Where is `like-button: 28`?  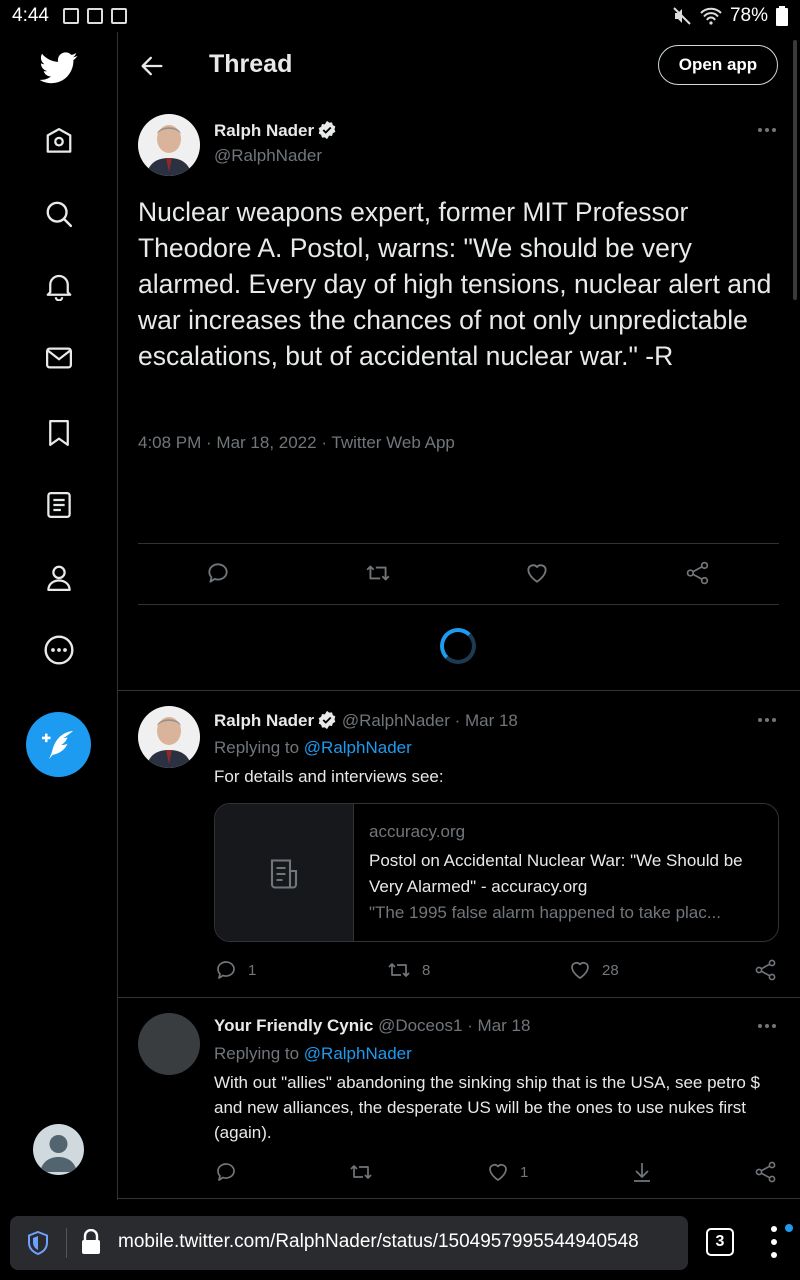
like-button: 28 is located at coordinates (593, 970).